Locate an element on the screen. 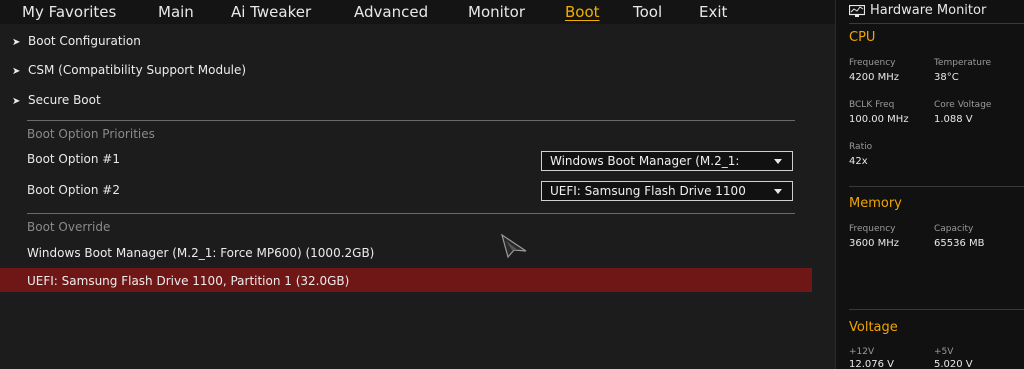 The height and width of the screenshot is (369, 1024). ratio-label: Ratio is located at coordinates (861, 147).